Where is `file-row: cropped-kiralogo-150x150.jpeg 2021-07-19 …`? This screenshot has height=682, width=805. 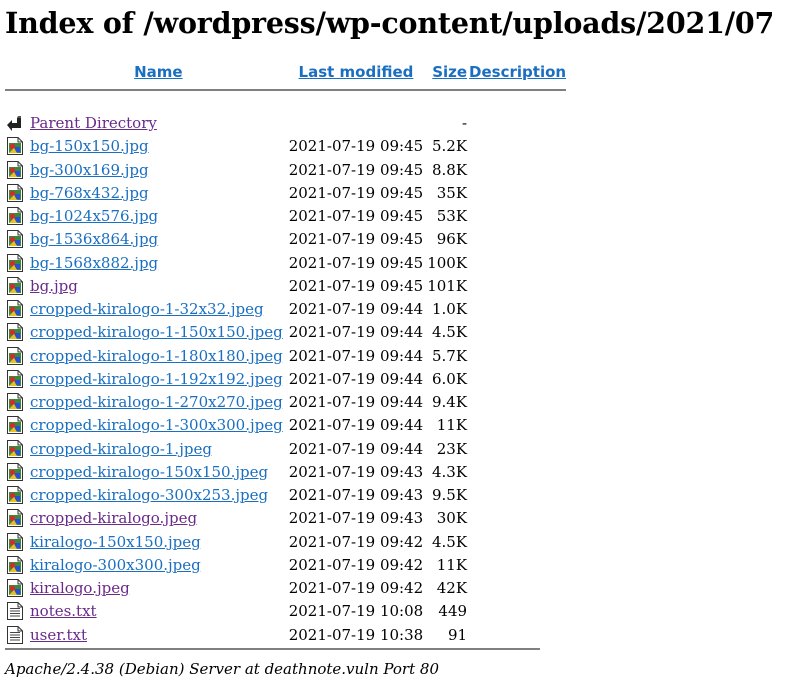
file-row: cropped-kiralogo-150x150.jpeg 2021-07-19 … is located at coordinates (285, 472).